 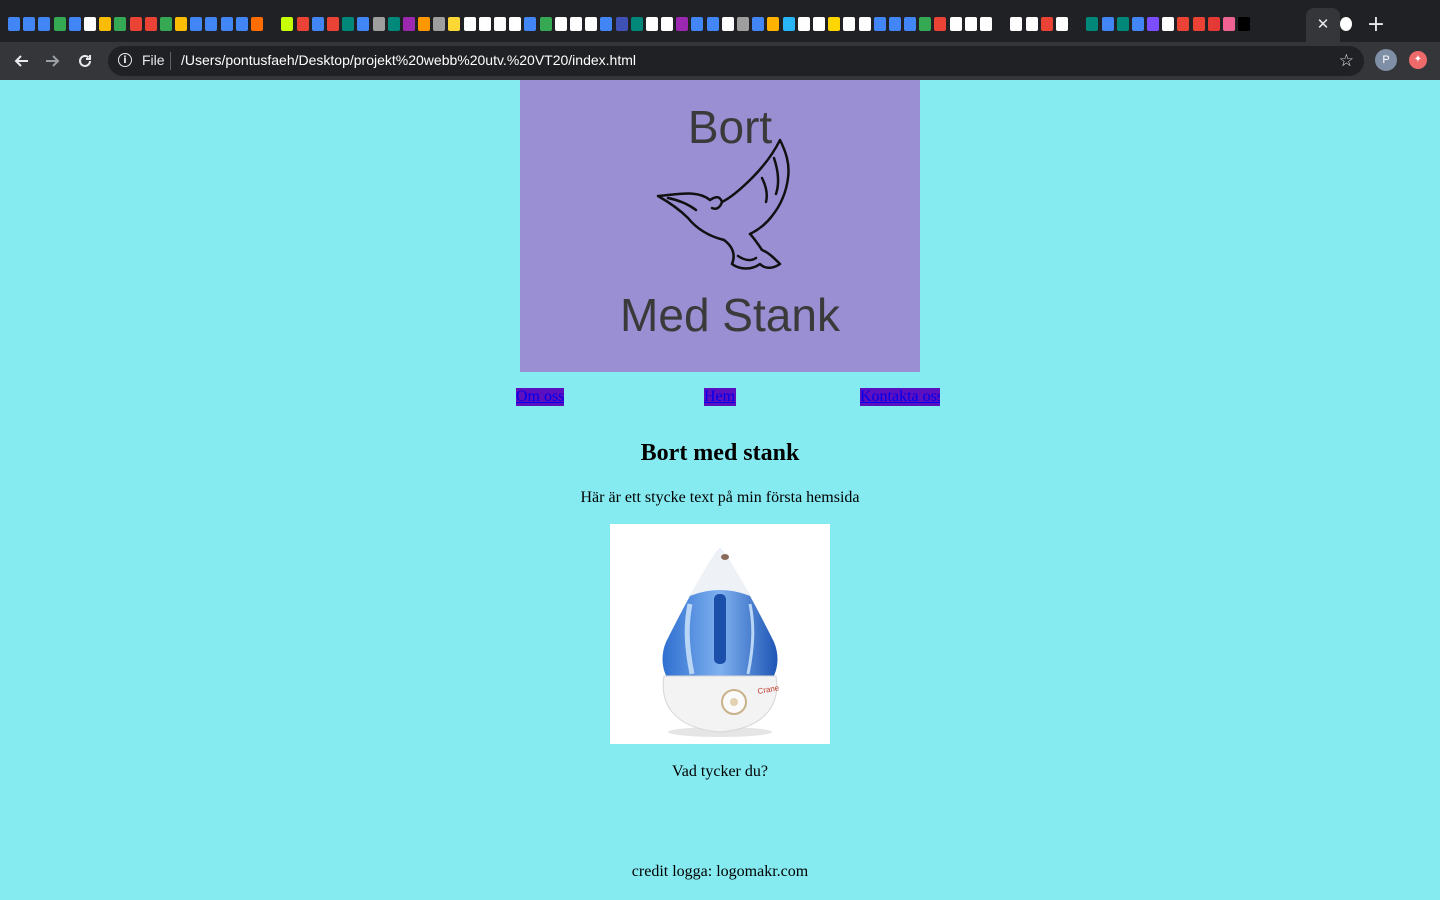 What do you see at coordinates (1346, 61) in the screenshot?
I see `star-icon: ☆` at bounding box center [1346, 61].